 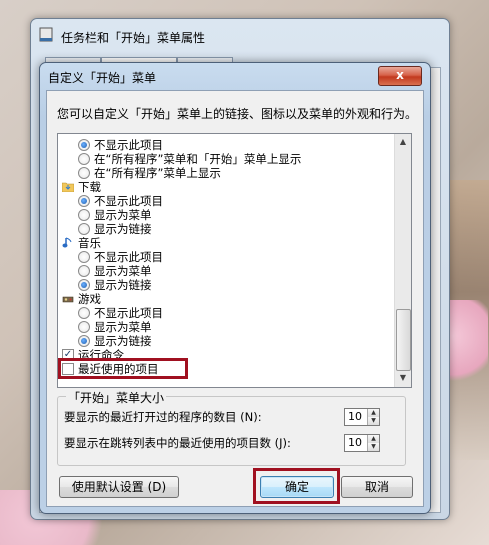 I want to click on highlight-box-recent-items, so click(x=123, y=368).